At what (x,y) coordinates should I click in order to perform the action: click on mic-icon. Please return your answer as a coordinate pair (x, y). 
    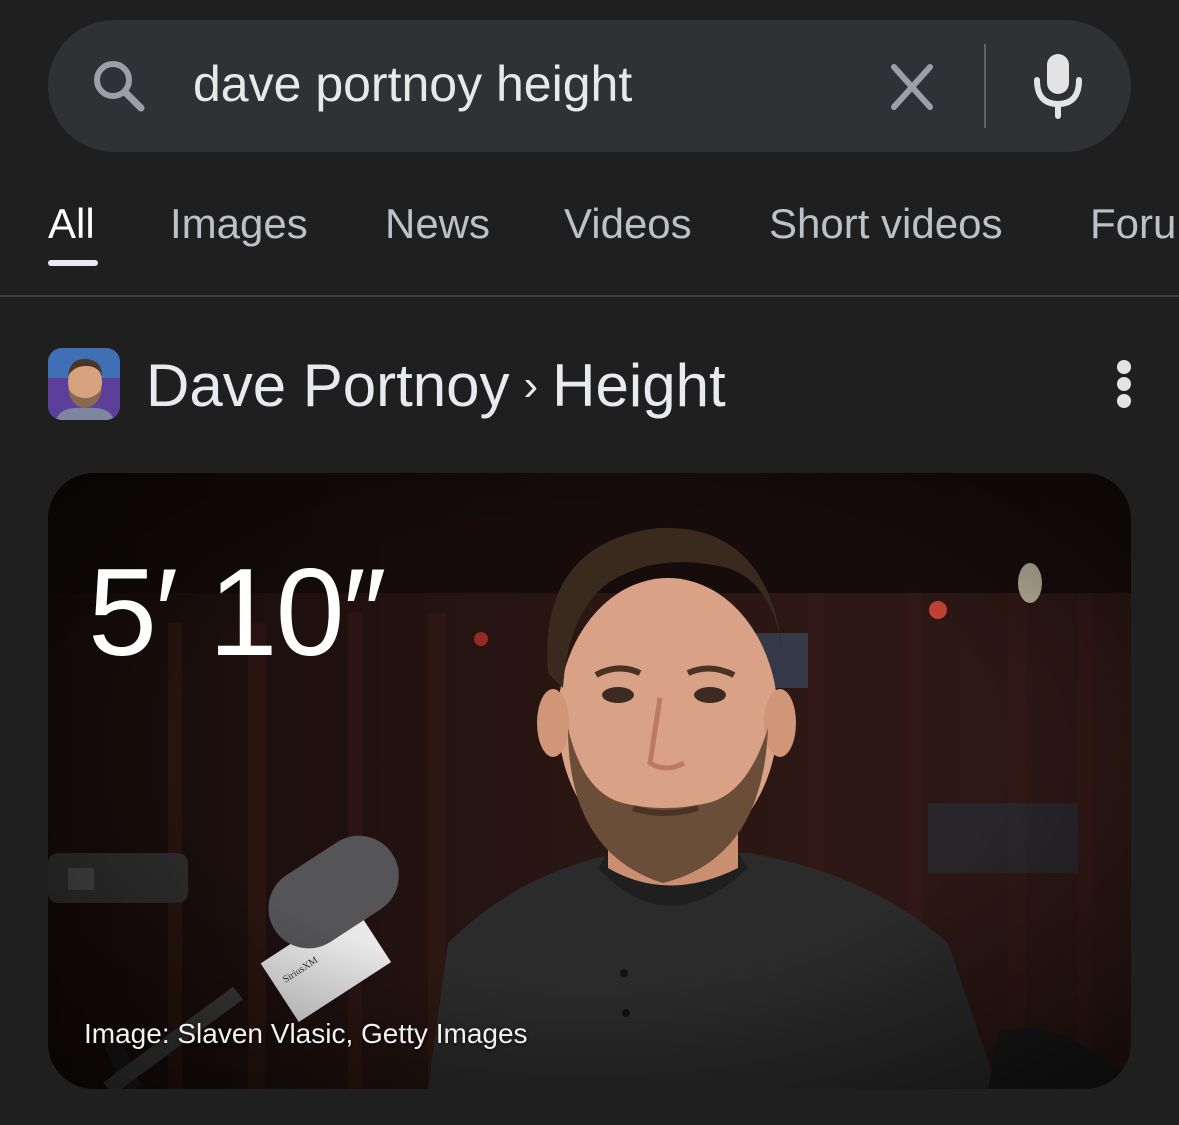
    Looking at the image, I should click on (1058, 86).